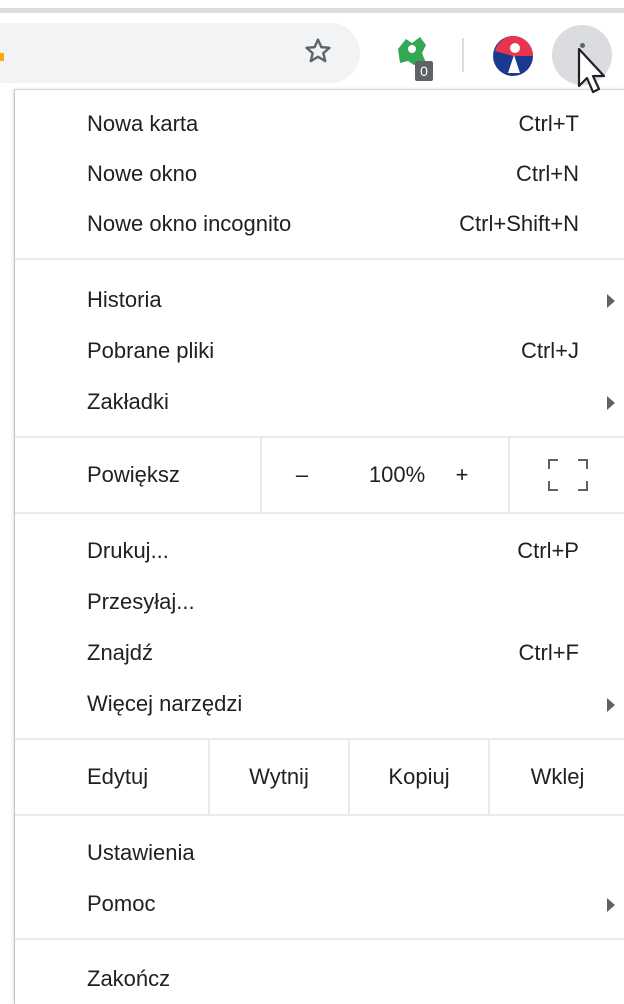 This screenshot has height=1004, width=624. I want to click on toolbar-separator, so click(463, 55).